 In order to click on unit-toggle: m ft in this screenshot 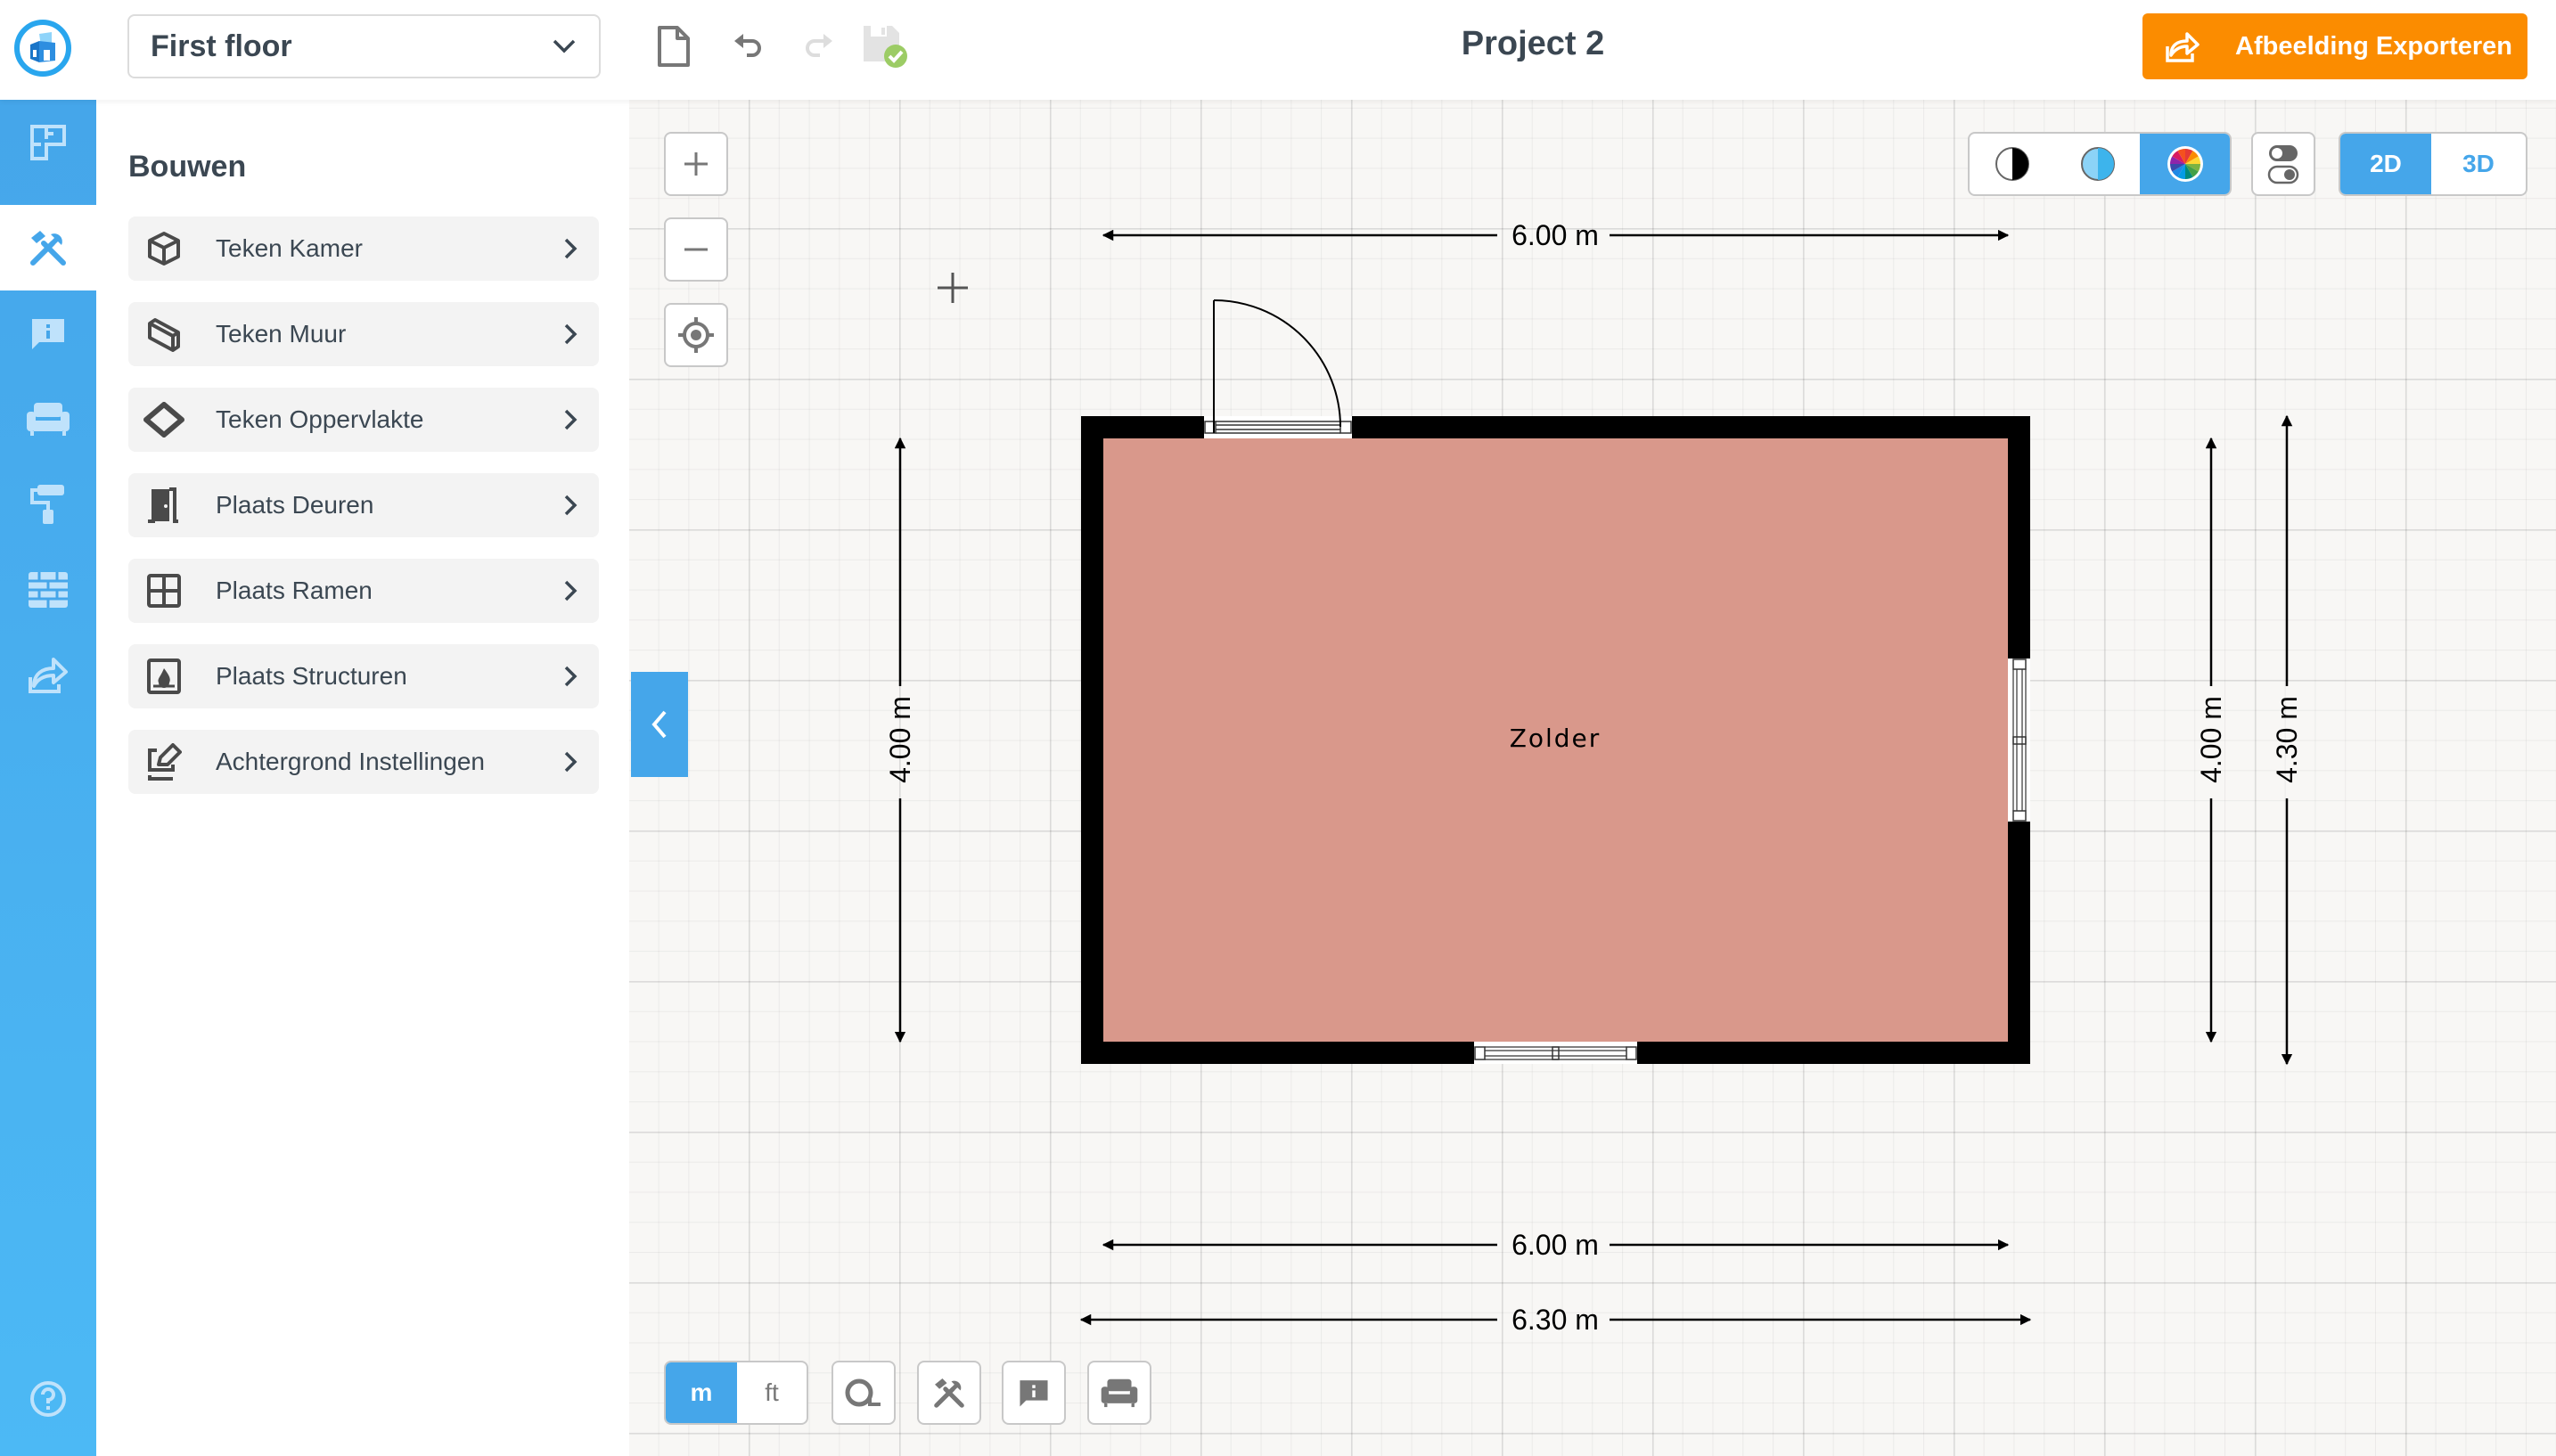, I will do `click(736, 1393)`.